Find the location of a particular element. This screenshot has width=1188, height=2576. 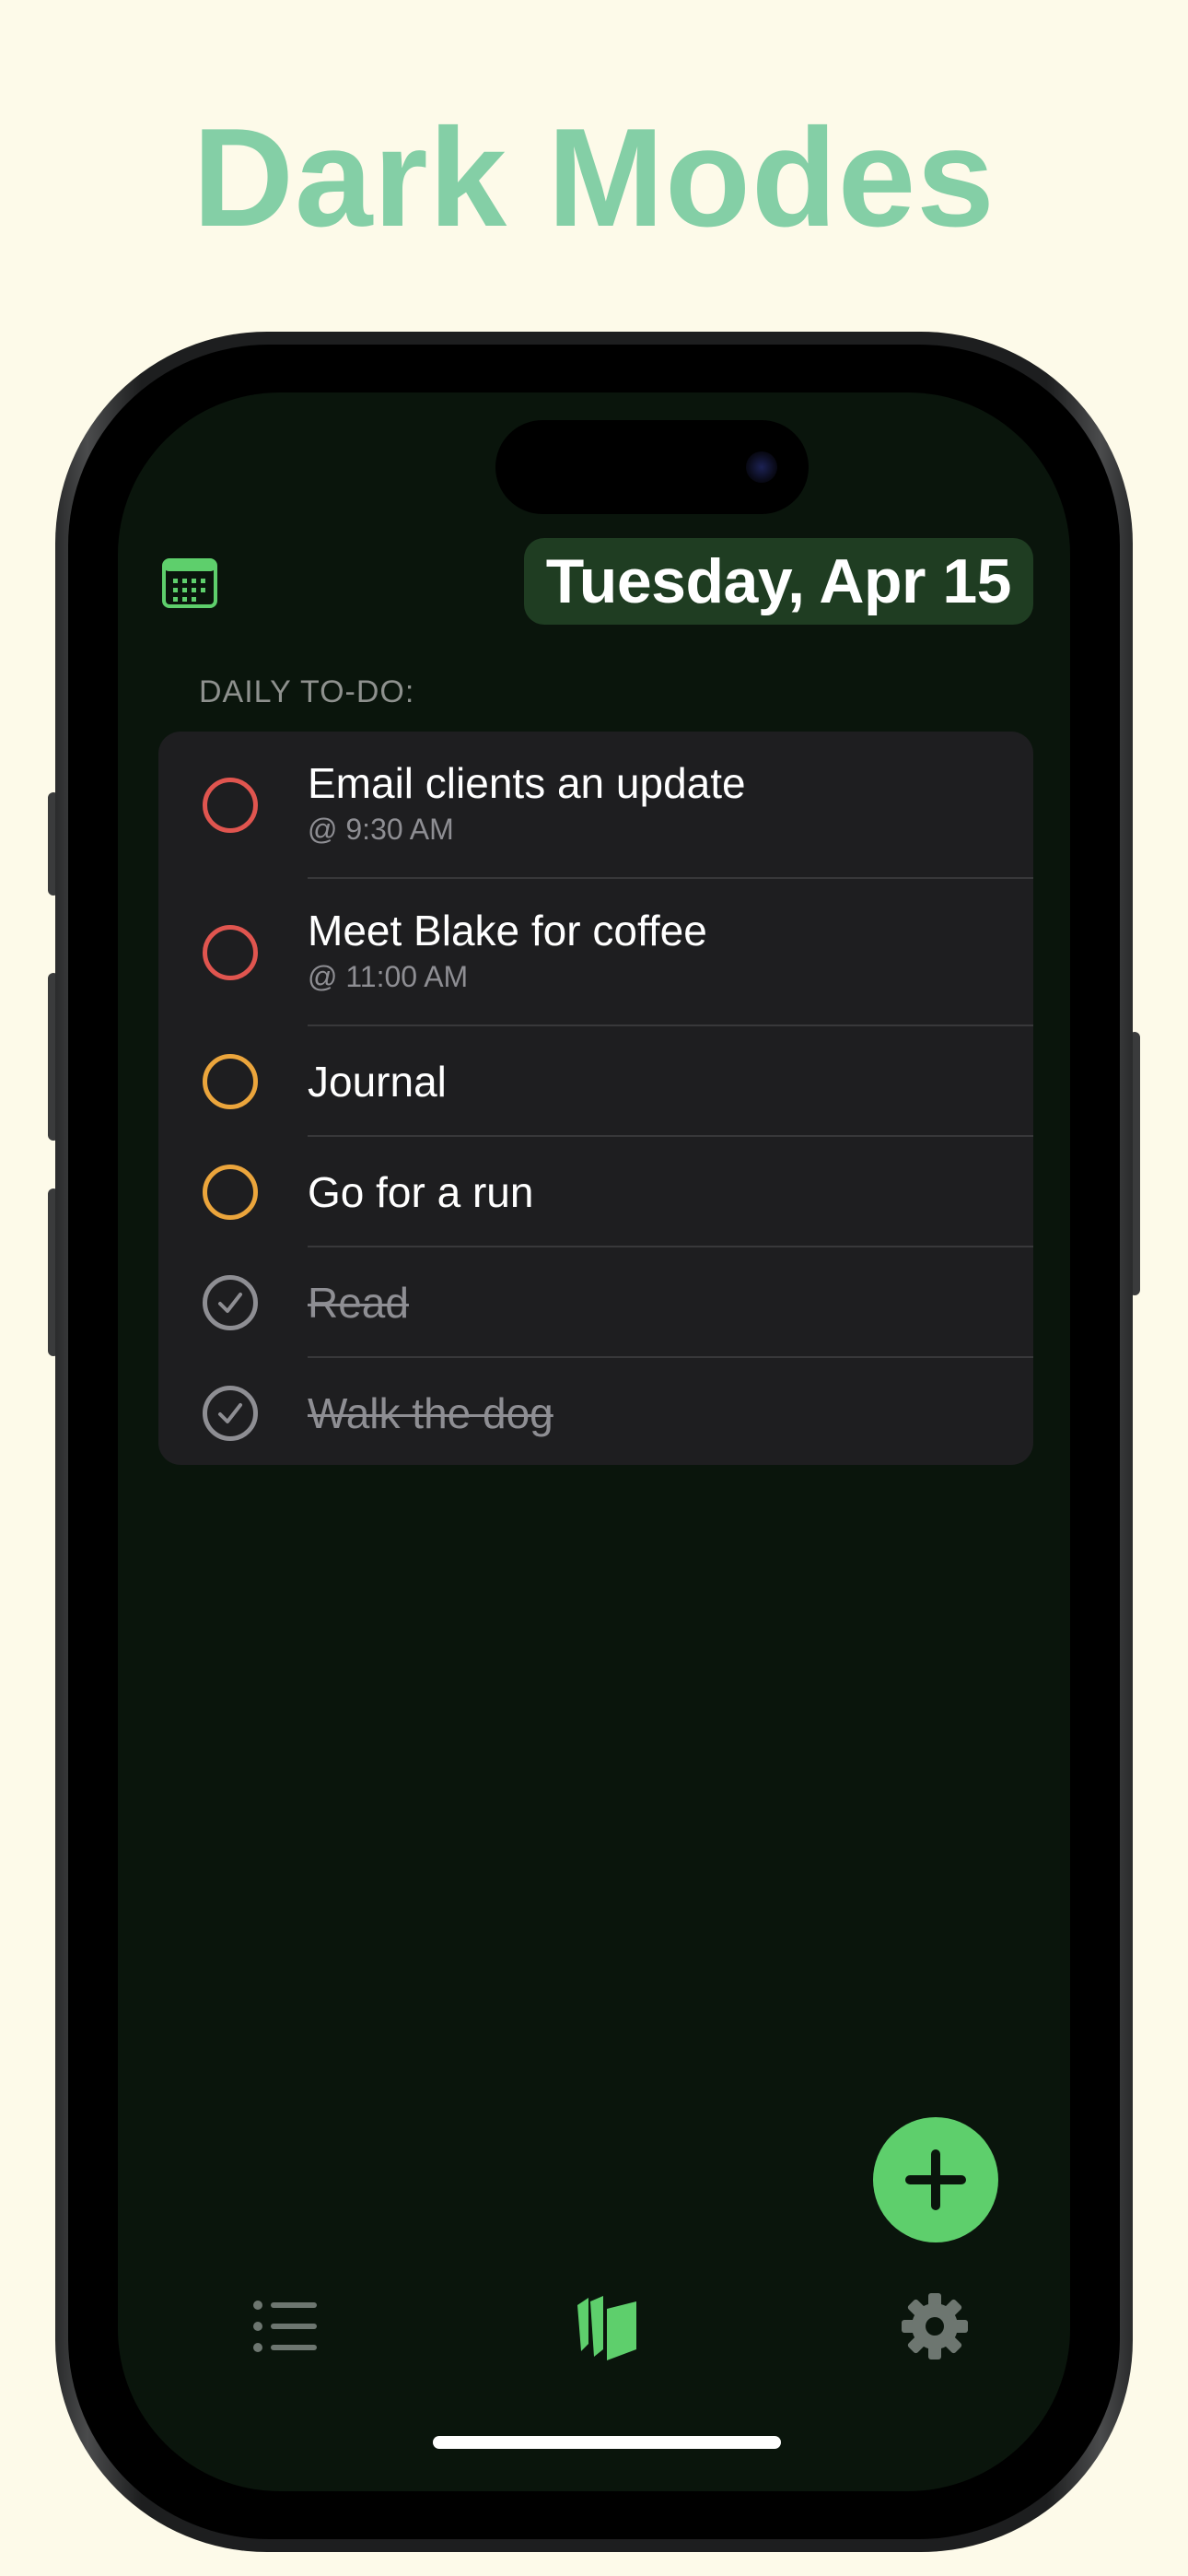

home-indicator is located at coordinates (607, 2442).